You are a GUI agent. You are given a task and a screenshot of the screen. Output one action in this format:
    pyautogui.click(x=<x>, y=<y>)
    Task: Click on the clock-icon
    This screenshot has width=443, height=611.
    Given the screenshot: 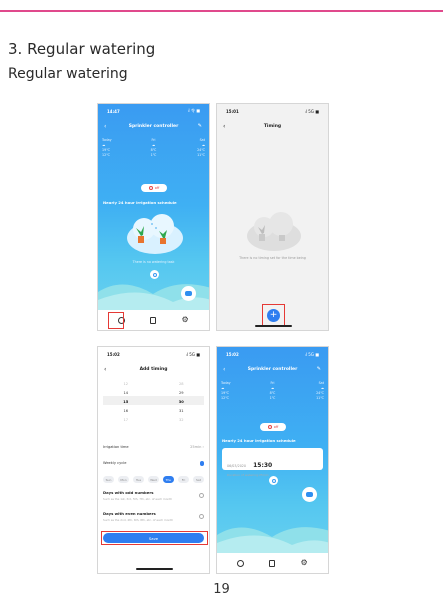 What is the action you would take?
    pyautogui.click(x=241, y=563)
    